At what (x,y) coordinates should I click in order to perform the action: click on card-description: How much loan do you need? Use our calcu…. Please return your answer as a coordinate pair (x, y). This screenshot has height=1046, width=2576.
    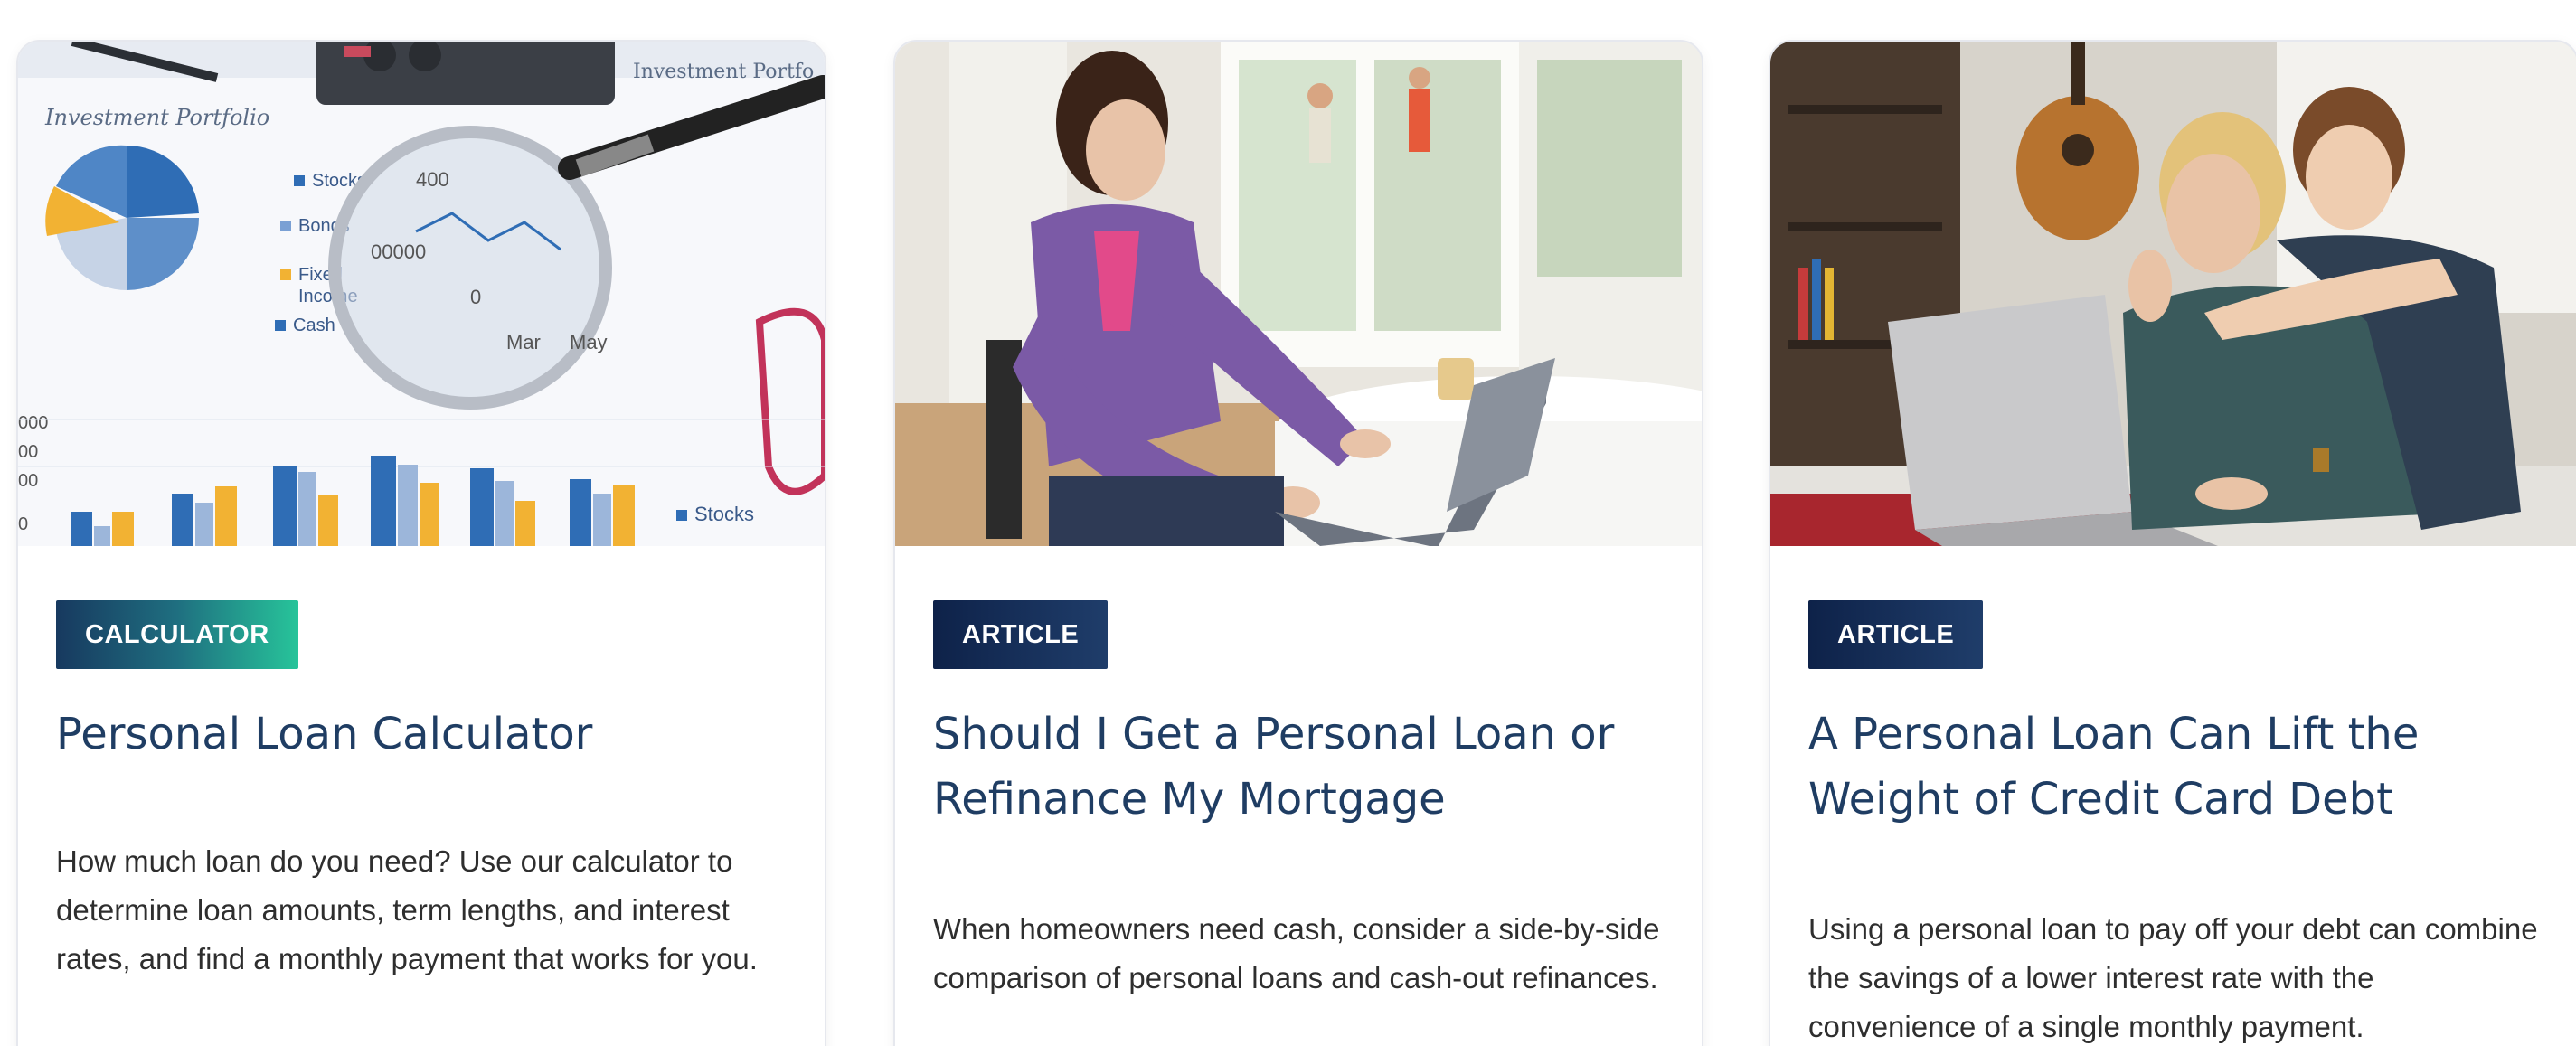
    Looking at the image, I should click on (407, 909).